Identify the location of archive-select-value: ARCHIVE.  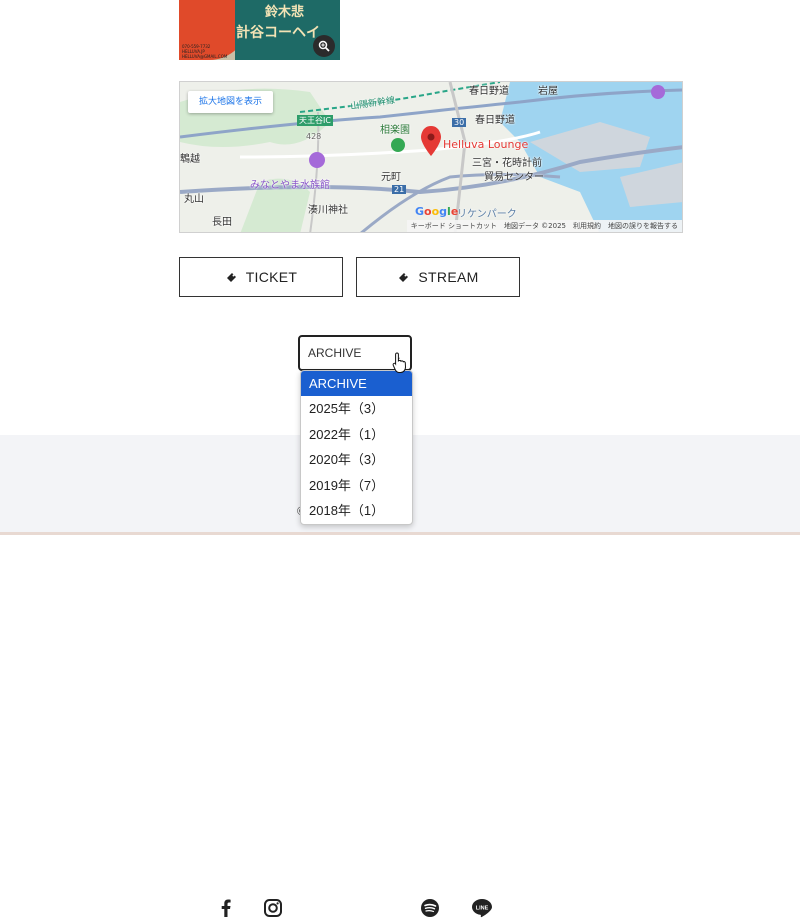
(335, 353).